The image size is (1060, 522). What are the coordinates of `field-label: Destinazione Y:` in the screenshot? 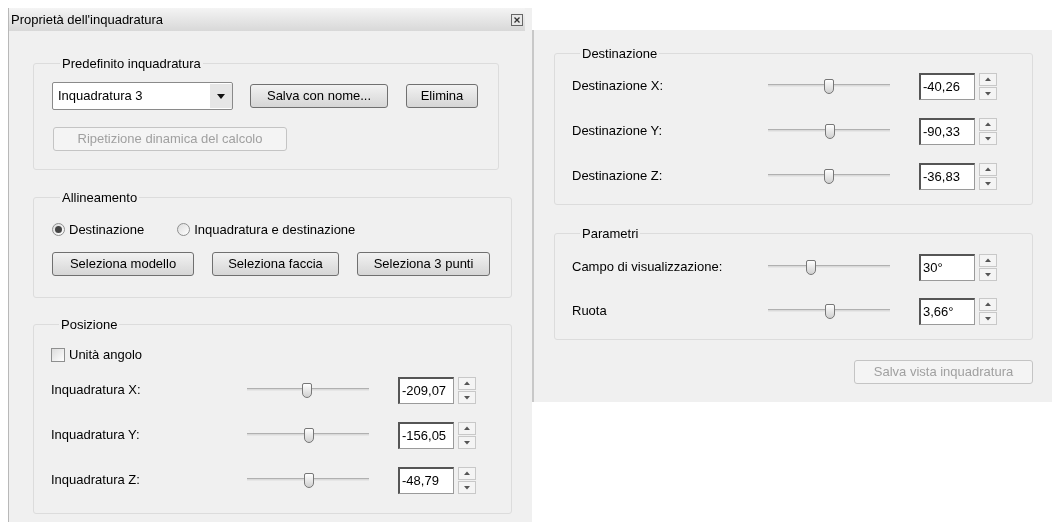 It's located at (618, 131).